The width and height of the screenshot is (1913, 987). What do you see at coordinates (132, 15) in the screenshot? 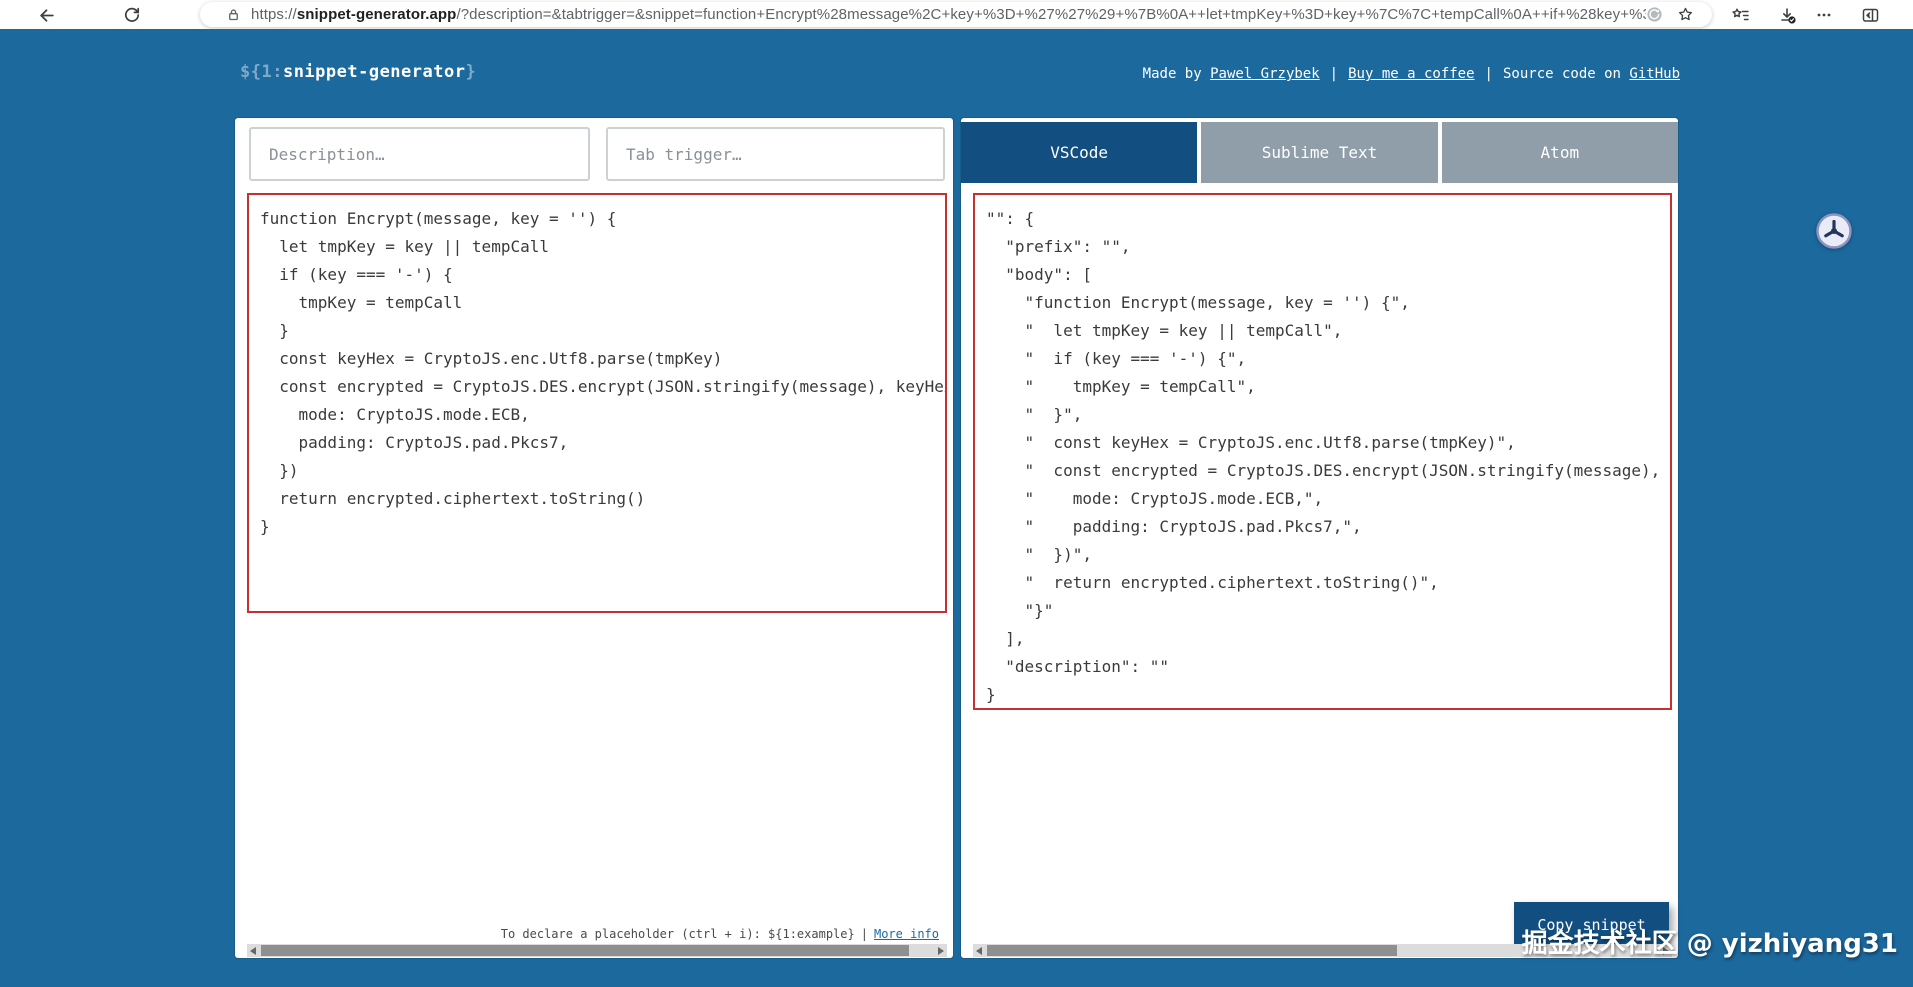
I see `refresh-icon` at bounding box center [132, 15].